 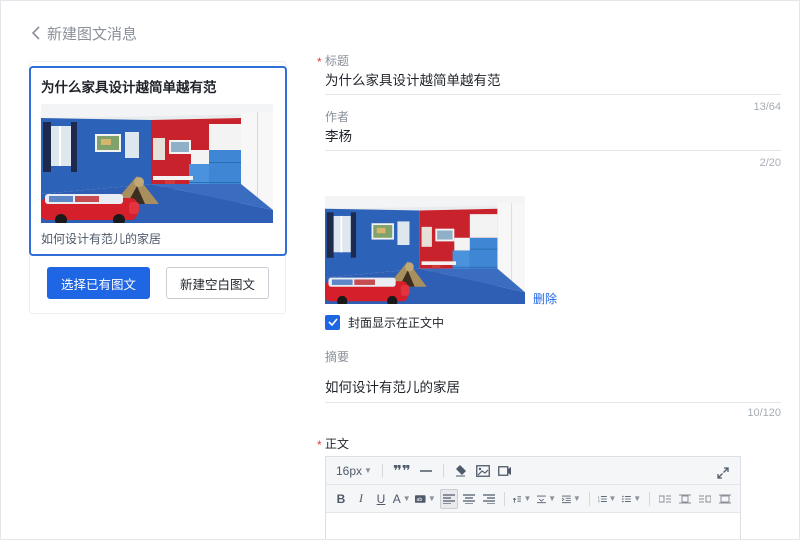 What do you see at coordinates (341, 499) in the screenshot?
I see `bold-icon: B` at bounding box center [341, 499].